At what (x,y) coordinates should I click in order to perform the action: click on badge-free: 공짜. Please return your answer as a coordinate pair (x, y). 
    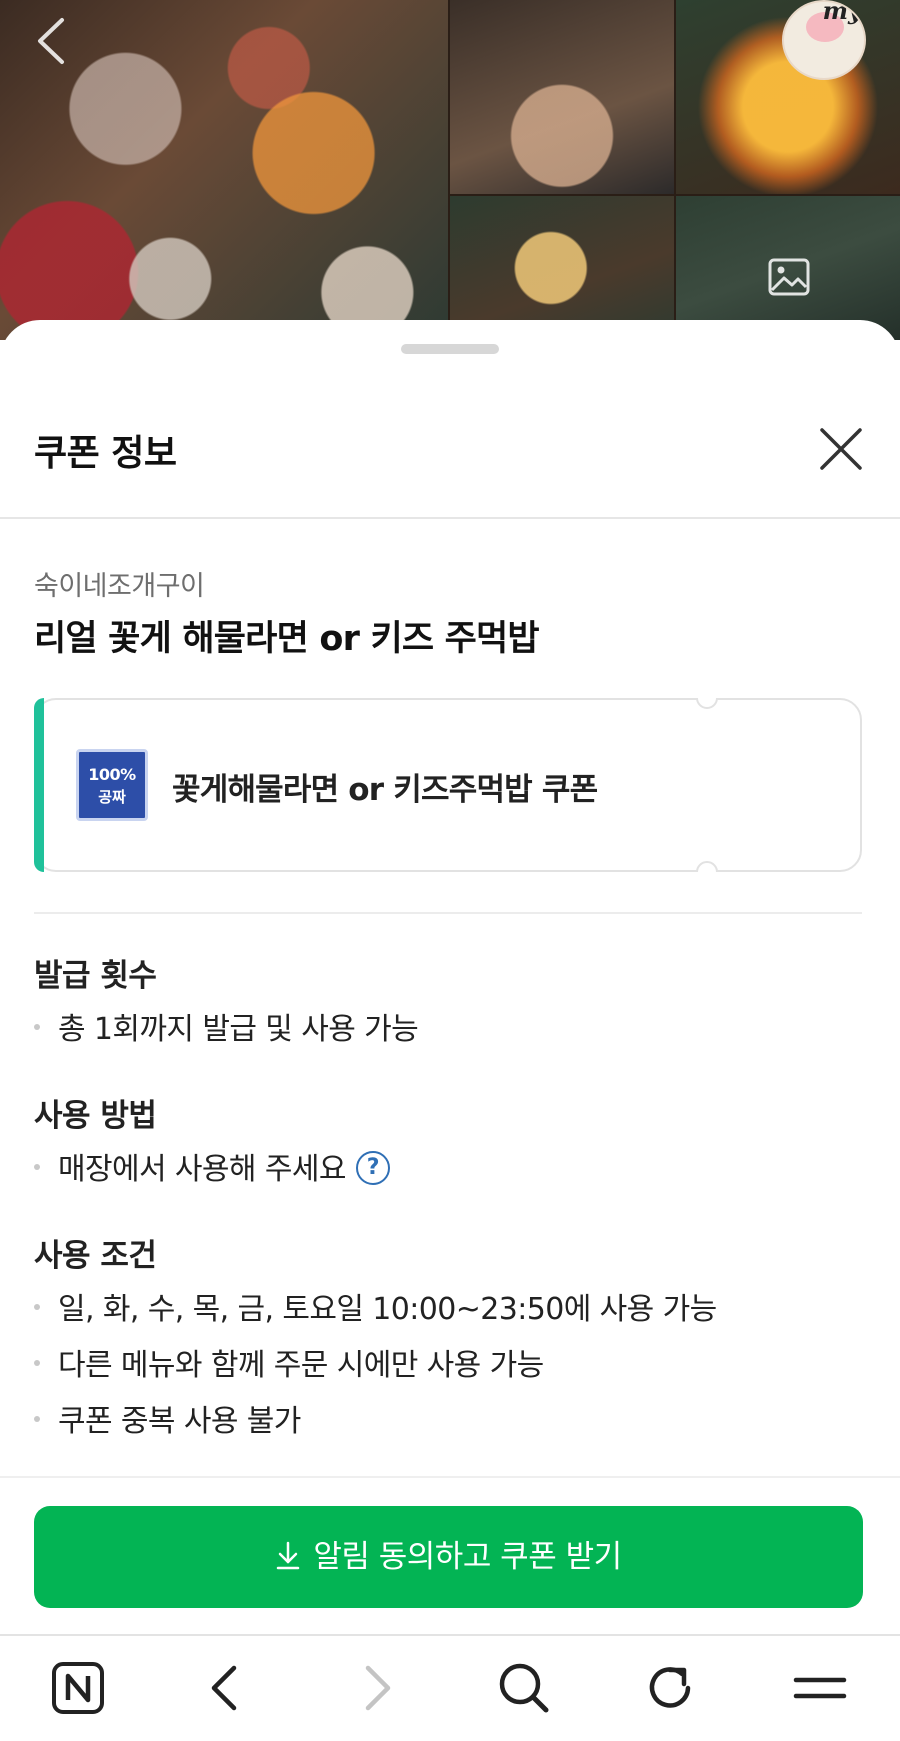
    Looking at the image, I should click on (112, 797).